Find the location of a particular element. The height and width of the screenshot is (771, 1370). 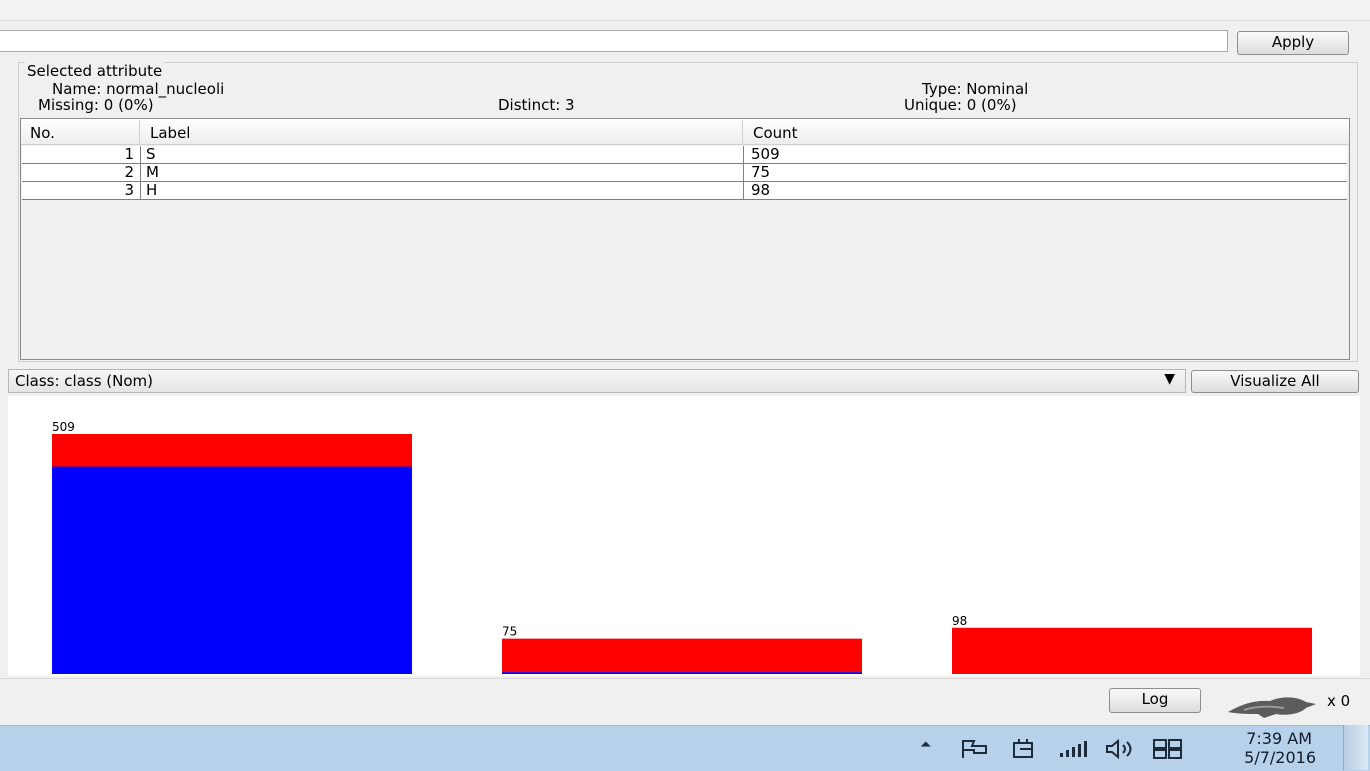

chevron-down-icon: ▼ is located at coordinates (1169, 379).